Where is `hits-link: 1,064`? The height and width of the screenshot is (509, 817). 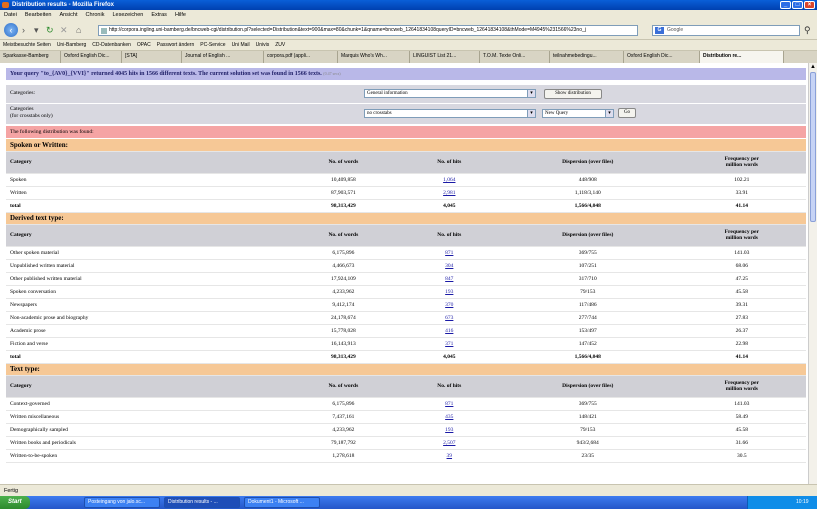
hits-link: 1,064 is located at coordinates (449, 180).